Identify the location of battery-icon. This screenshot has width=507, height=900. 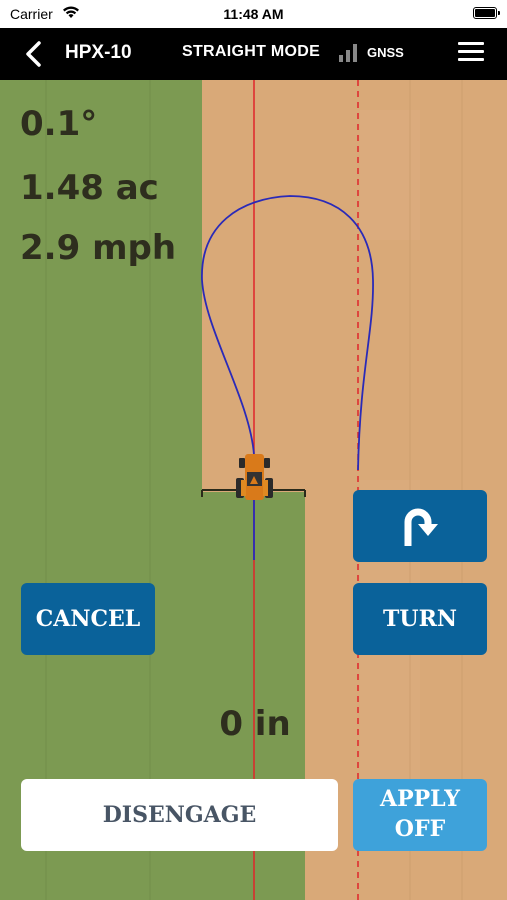
(486, 13).